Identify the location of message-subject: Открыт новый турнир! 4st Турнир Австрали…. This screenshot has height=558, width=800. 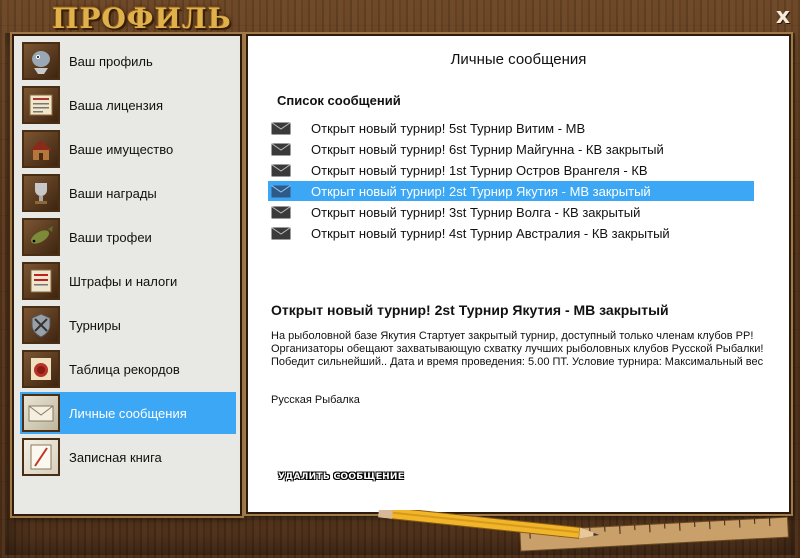
(490, 233).